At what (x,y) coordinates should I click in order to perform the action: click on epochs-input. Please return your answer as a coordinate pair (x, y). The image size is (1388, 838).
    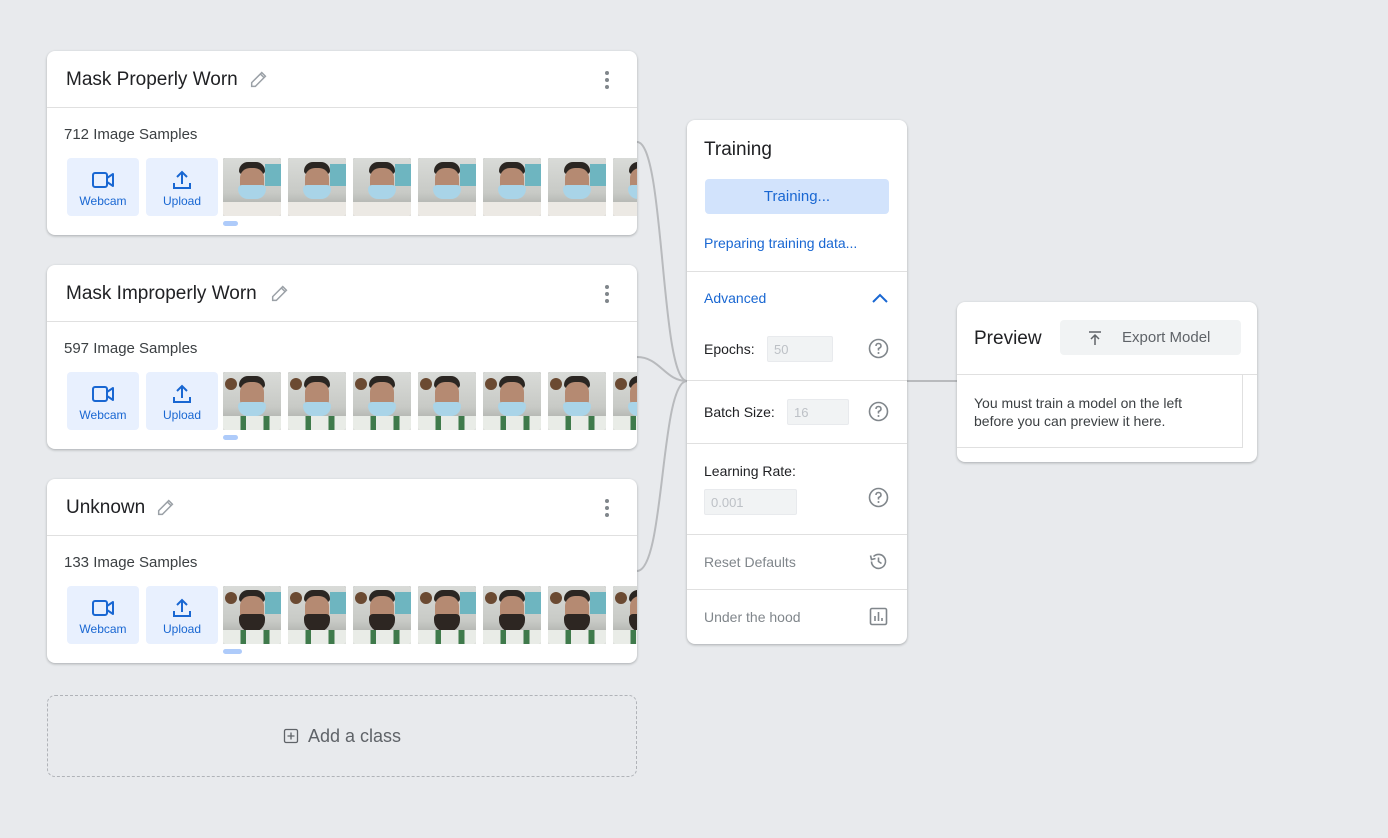
    Looking at the image, I should click on (800, 349).